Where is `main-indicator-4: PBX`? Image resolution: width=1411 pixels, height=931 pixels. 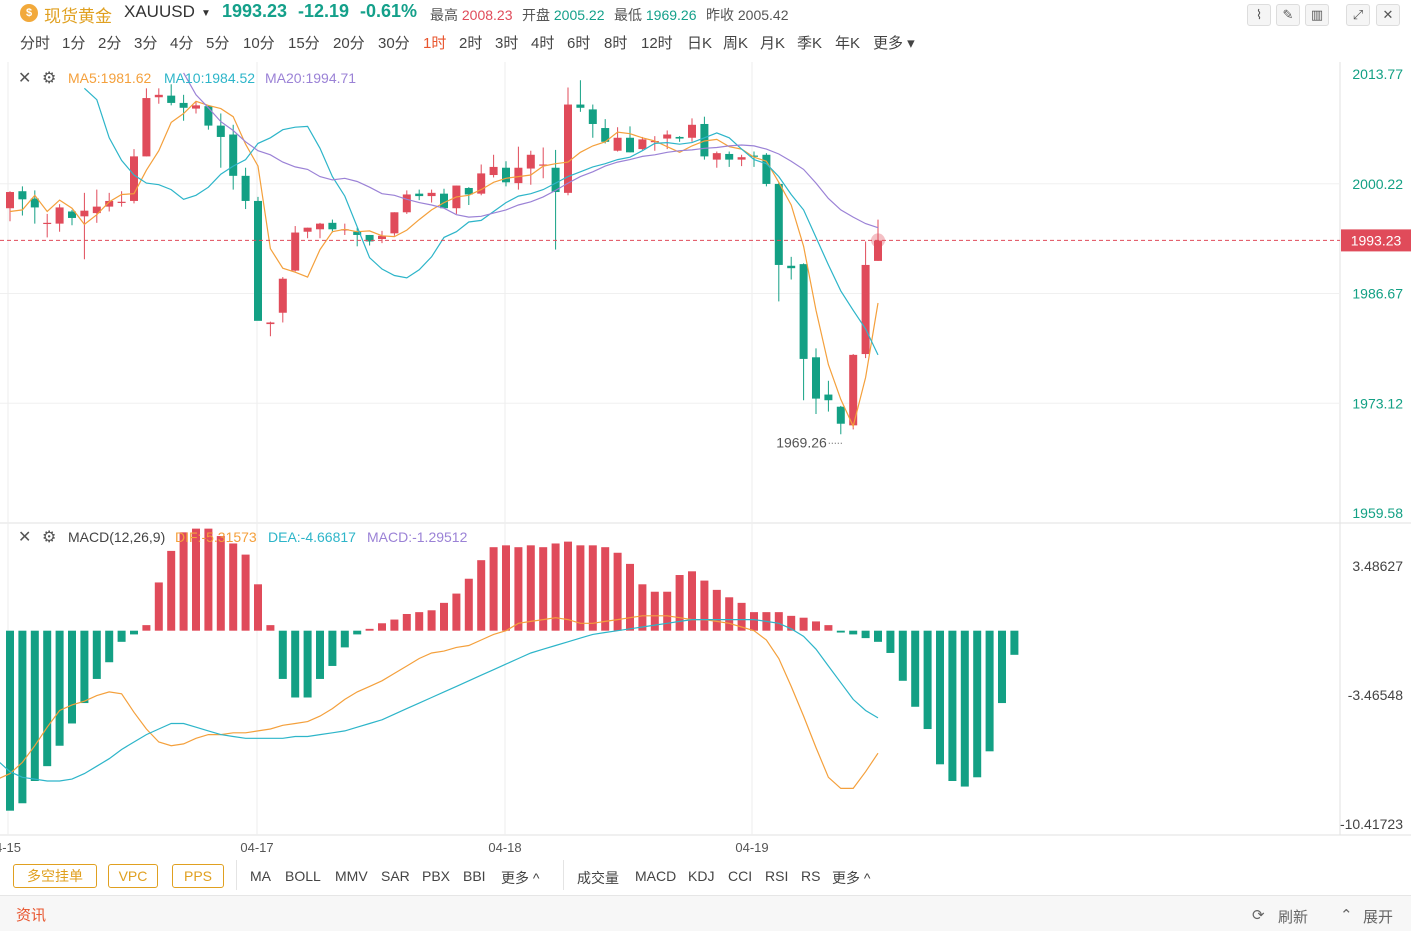
main-indicator-4: PBX is located at coordinates (436, 876).